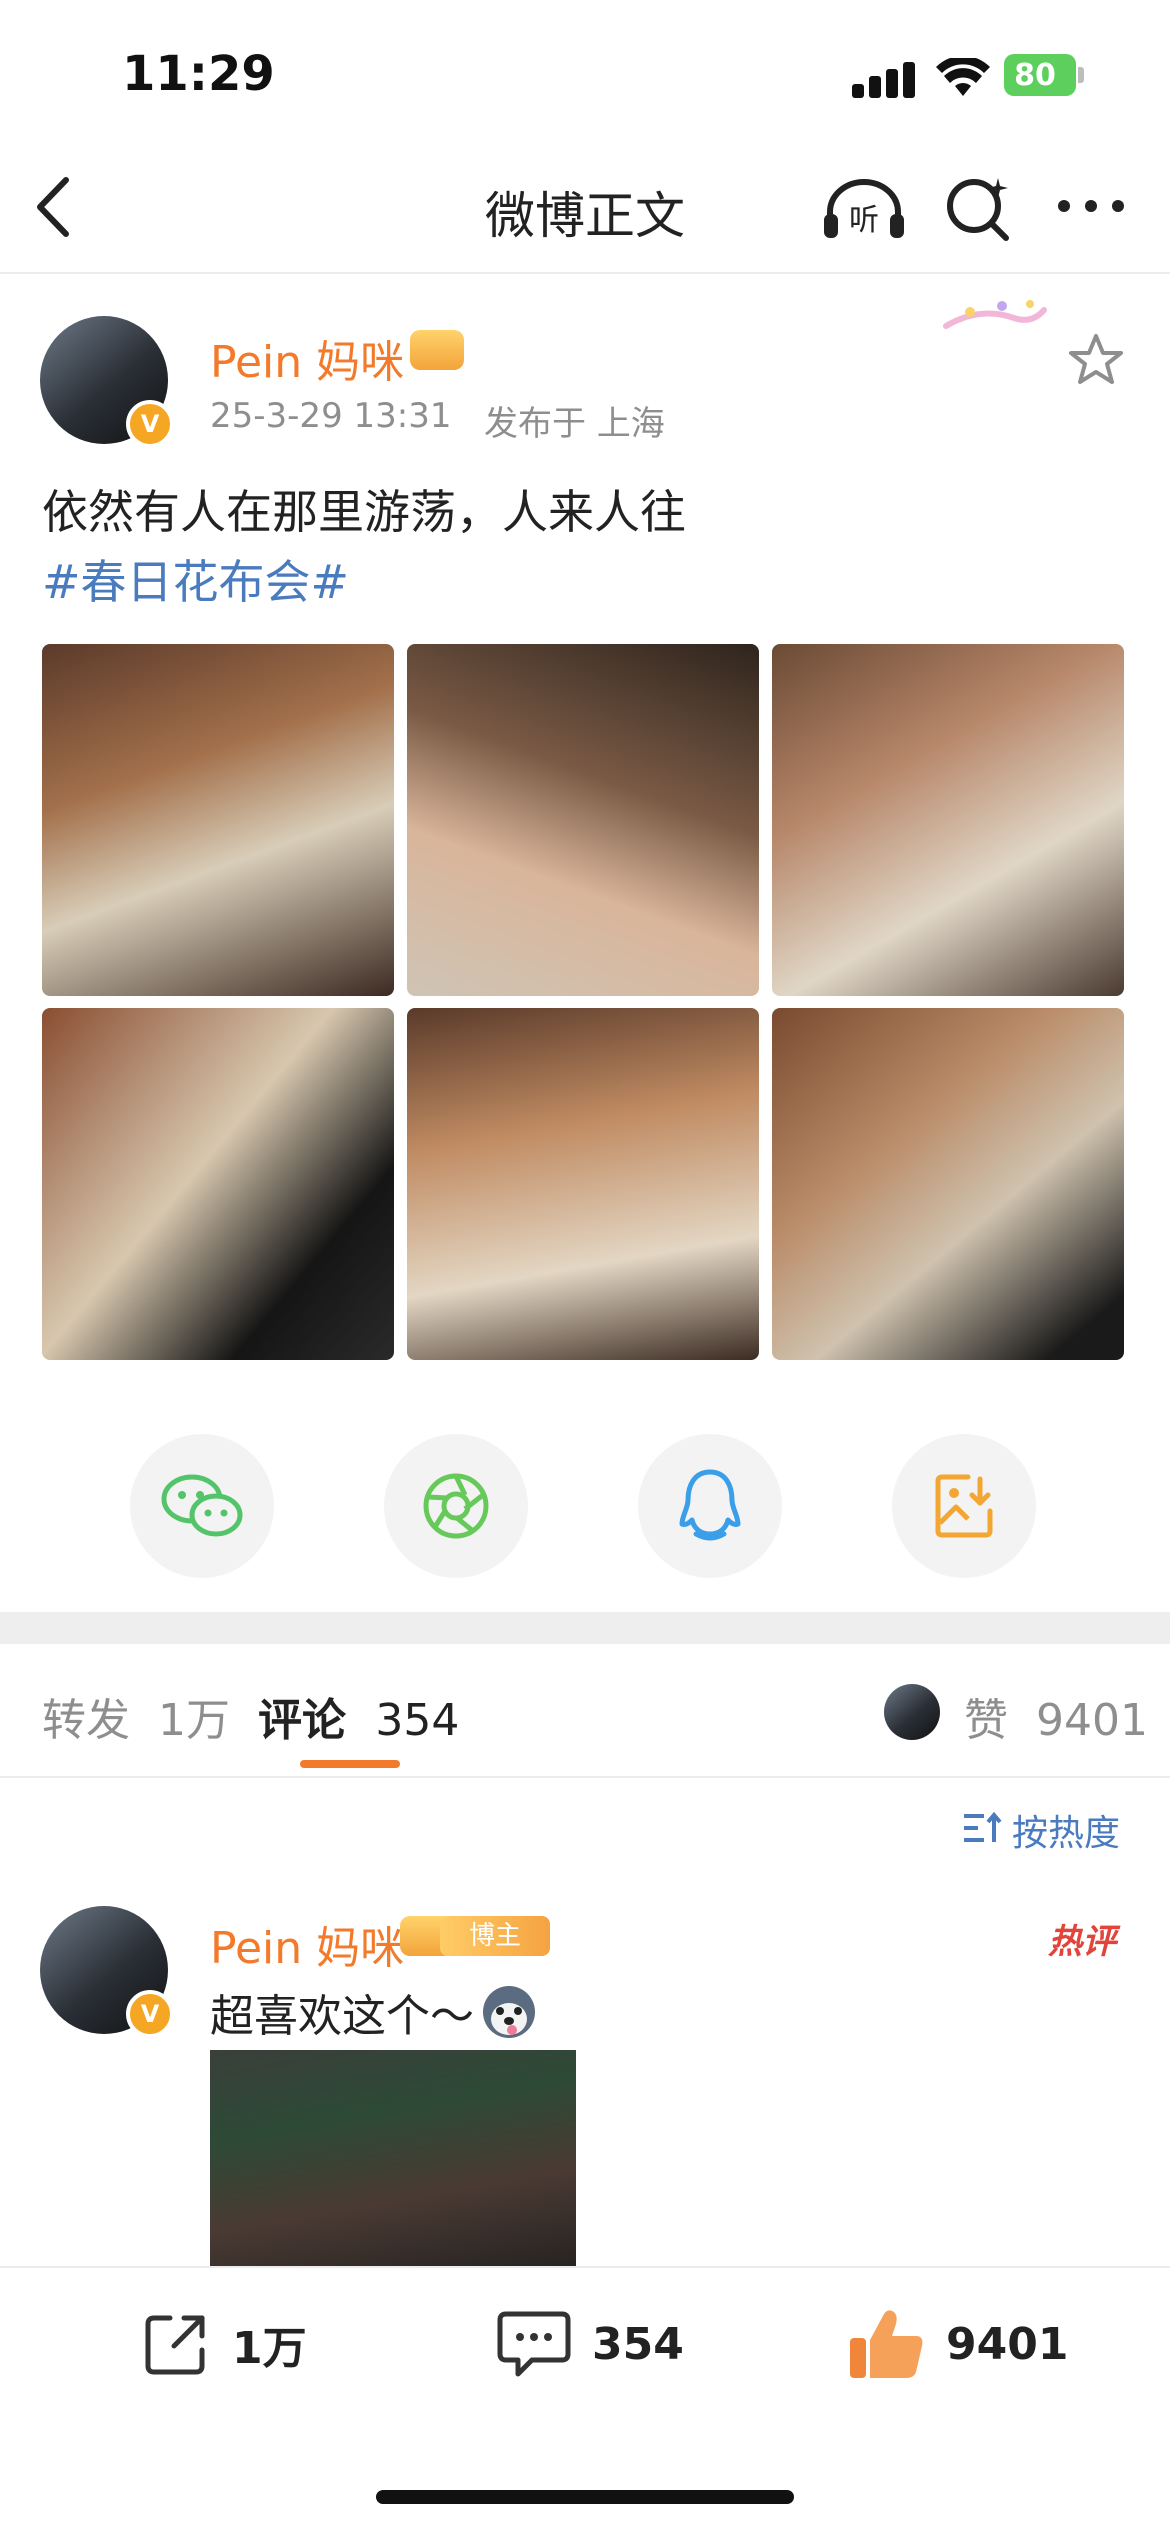 The image size is (1170, 2534). Describe the element at coordinates (585, 1777) in the screenshot. I see `tabs-divider` at that location.